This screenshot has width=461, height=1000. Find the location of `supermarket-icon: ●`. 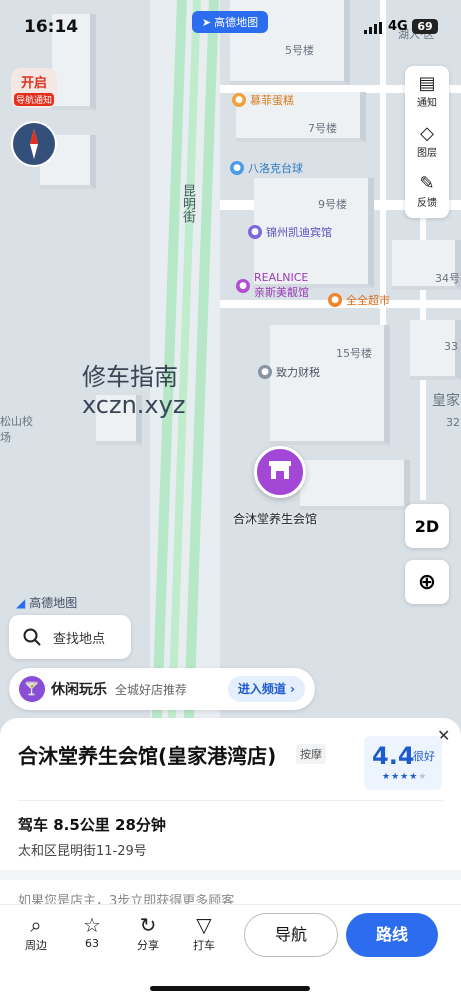

supermarket-icon: ● is located at coordinates (335, 300).